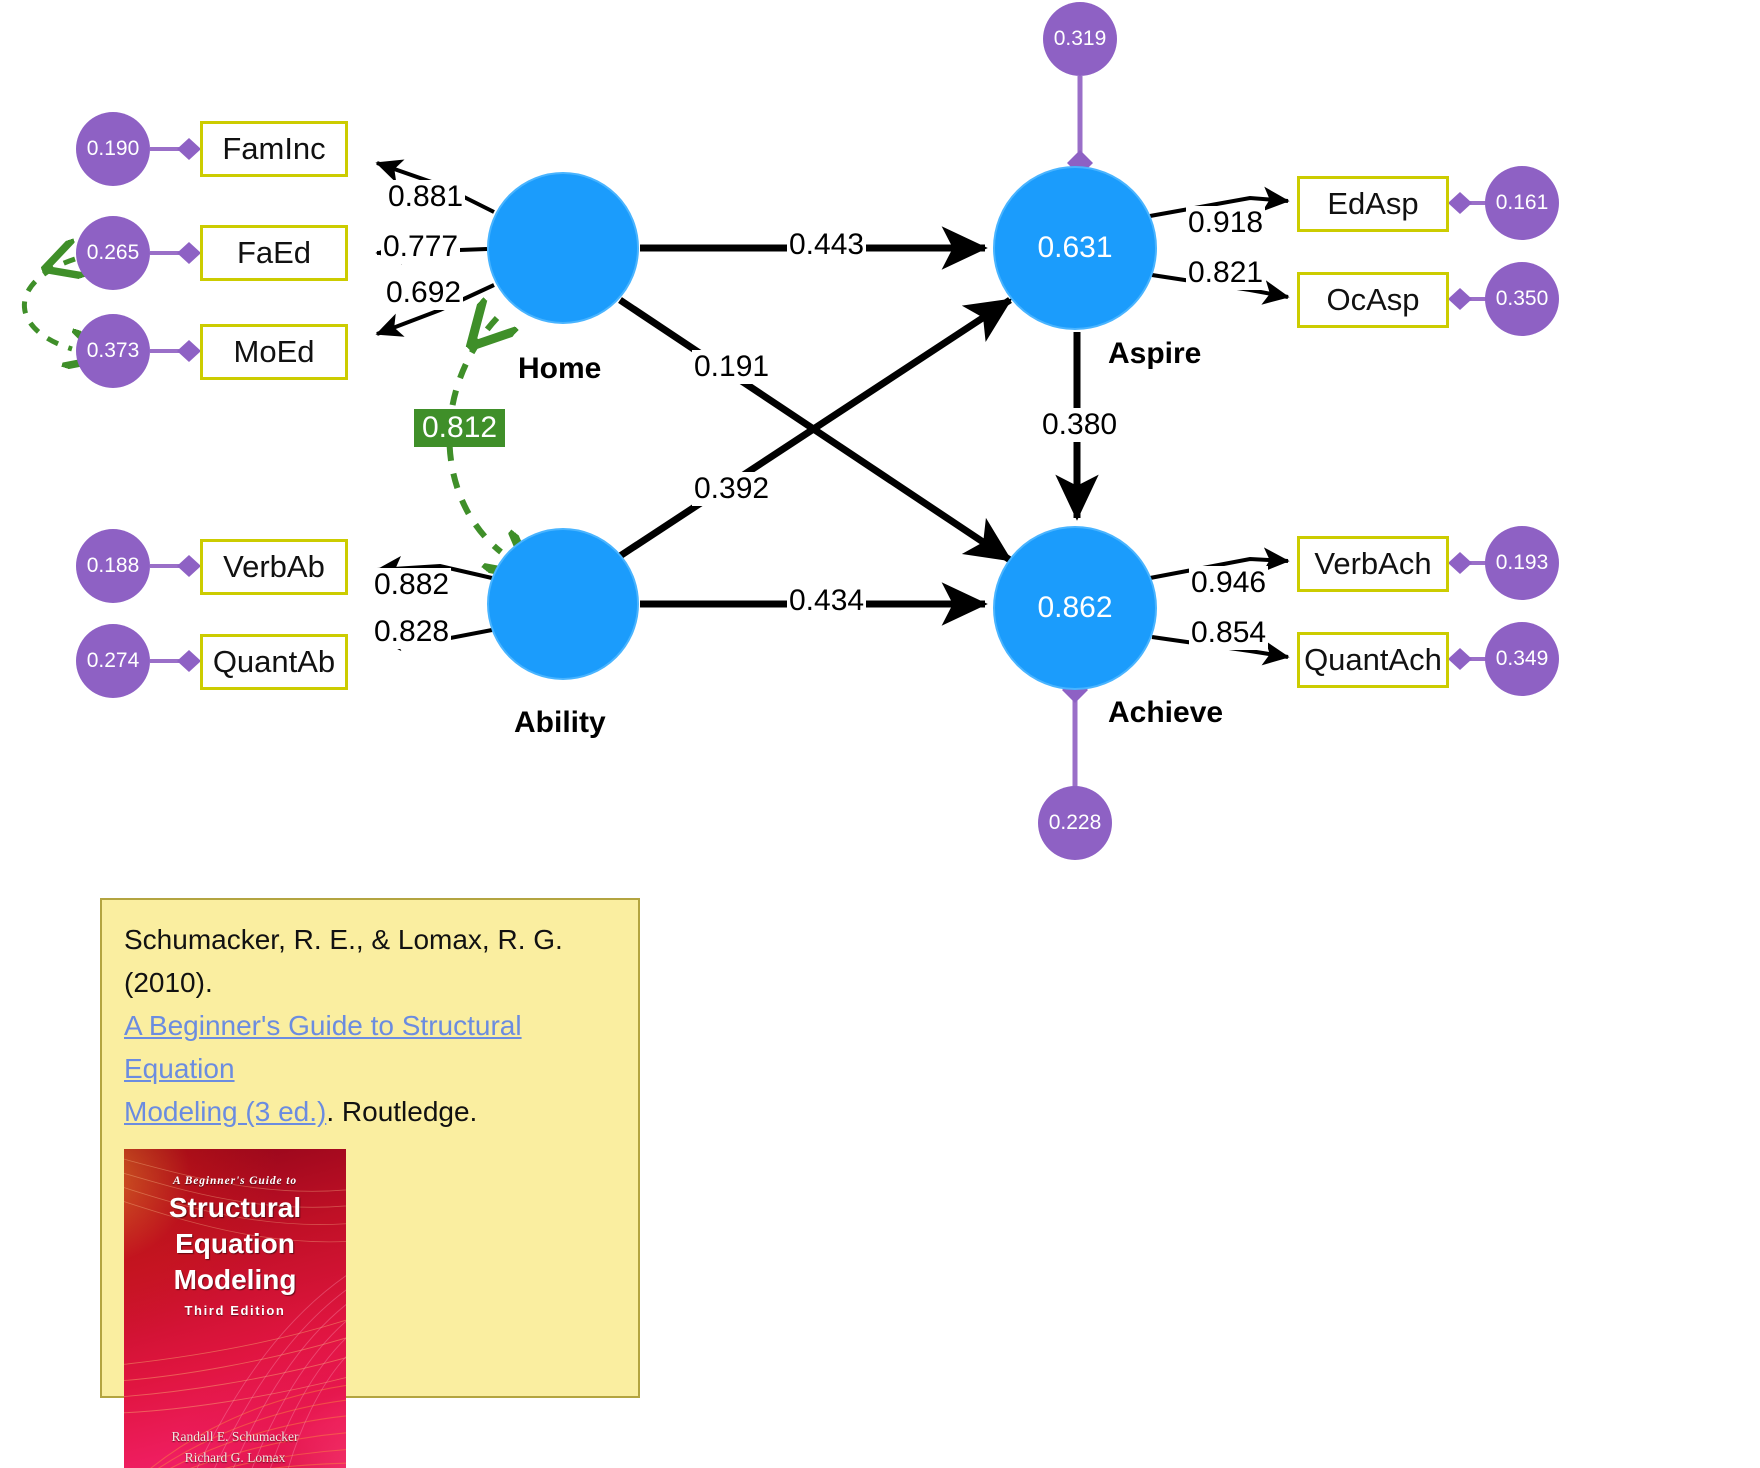 The image size is (1760, 1468). What do you see at coordinates (858, 426) in the screenshot?
I see `structural-paths` at bounding box center [858, 426].